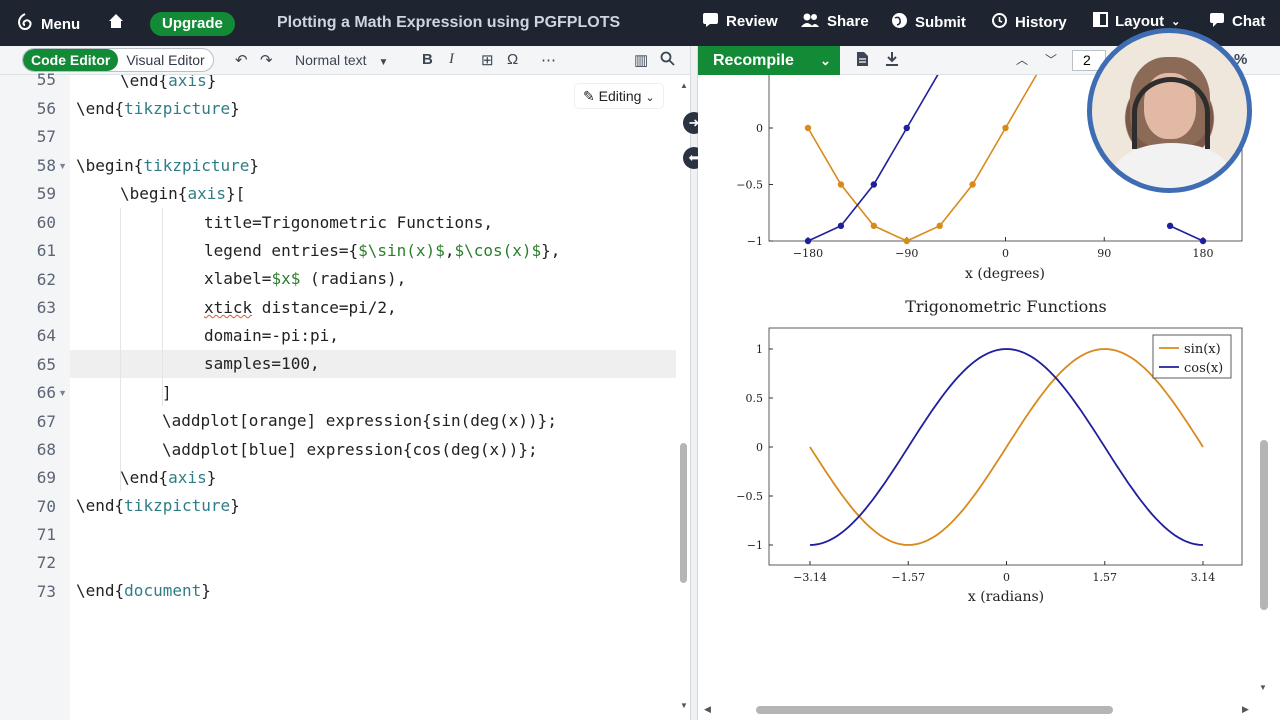 This screenshot has height=720, width=1280. What do you see at coordinates (892, 61) in the screenshot?
I see `download-icon` at bounding box center [892, 61].